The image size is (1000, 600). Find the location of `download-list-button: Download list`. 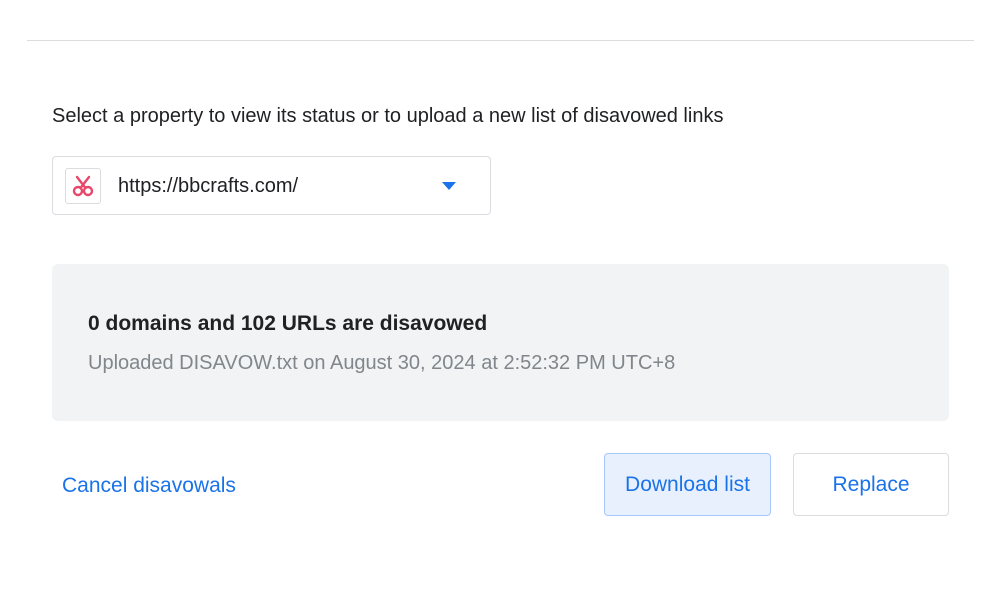

download-list-button: Download list is located at coordinates (687, 484).